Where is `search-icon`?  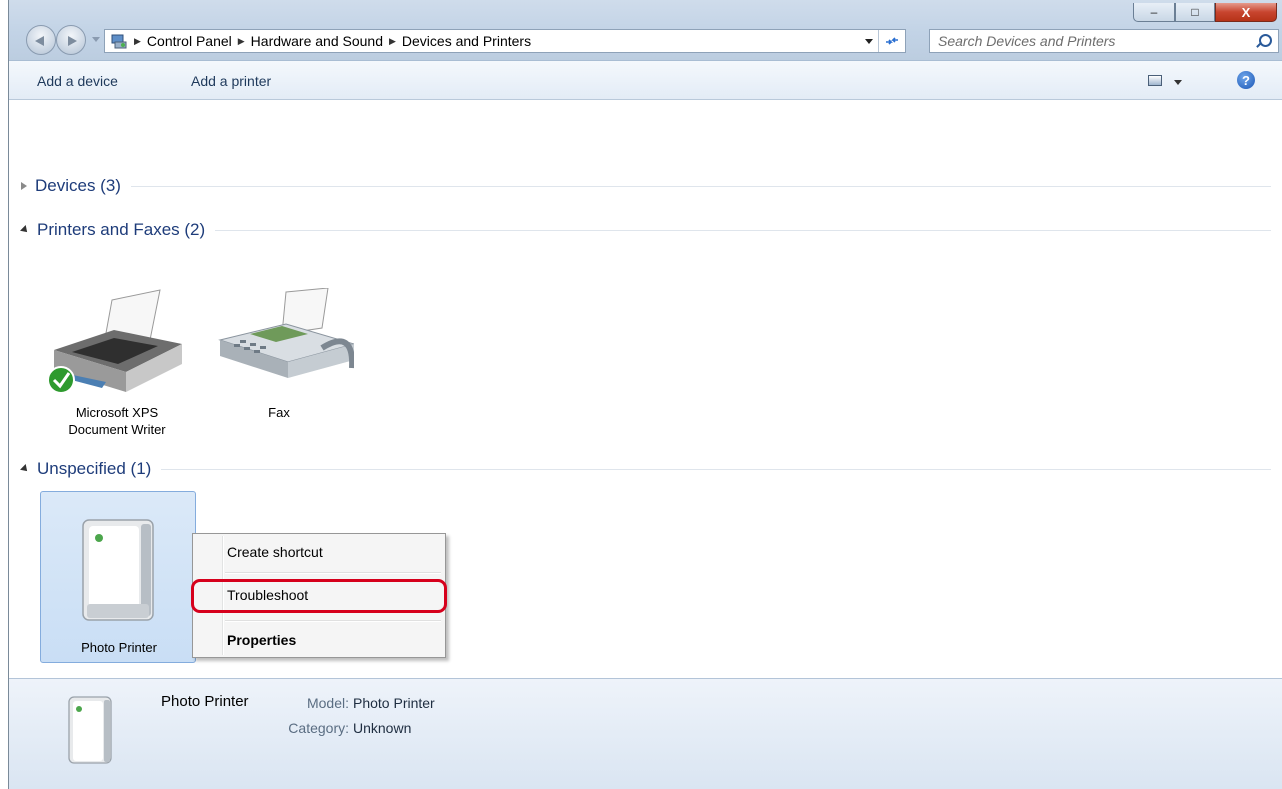 search-icon is located at coordinates (1265, 40).